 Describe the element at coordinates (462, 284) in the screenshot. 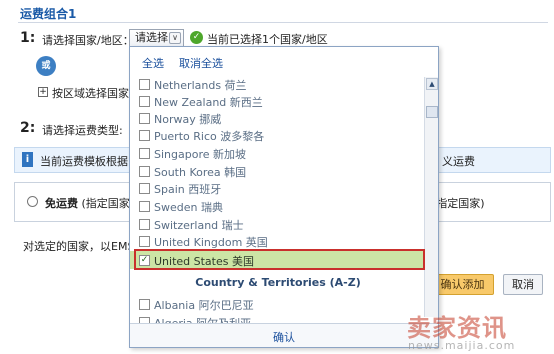

I see `confirm-add-button: 确认添加` at that location.